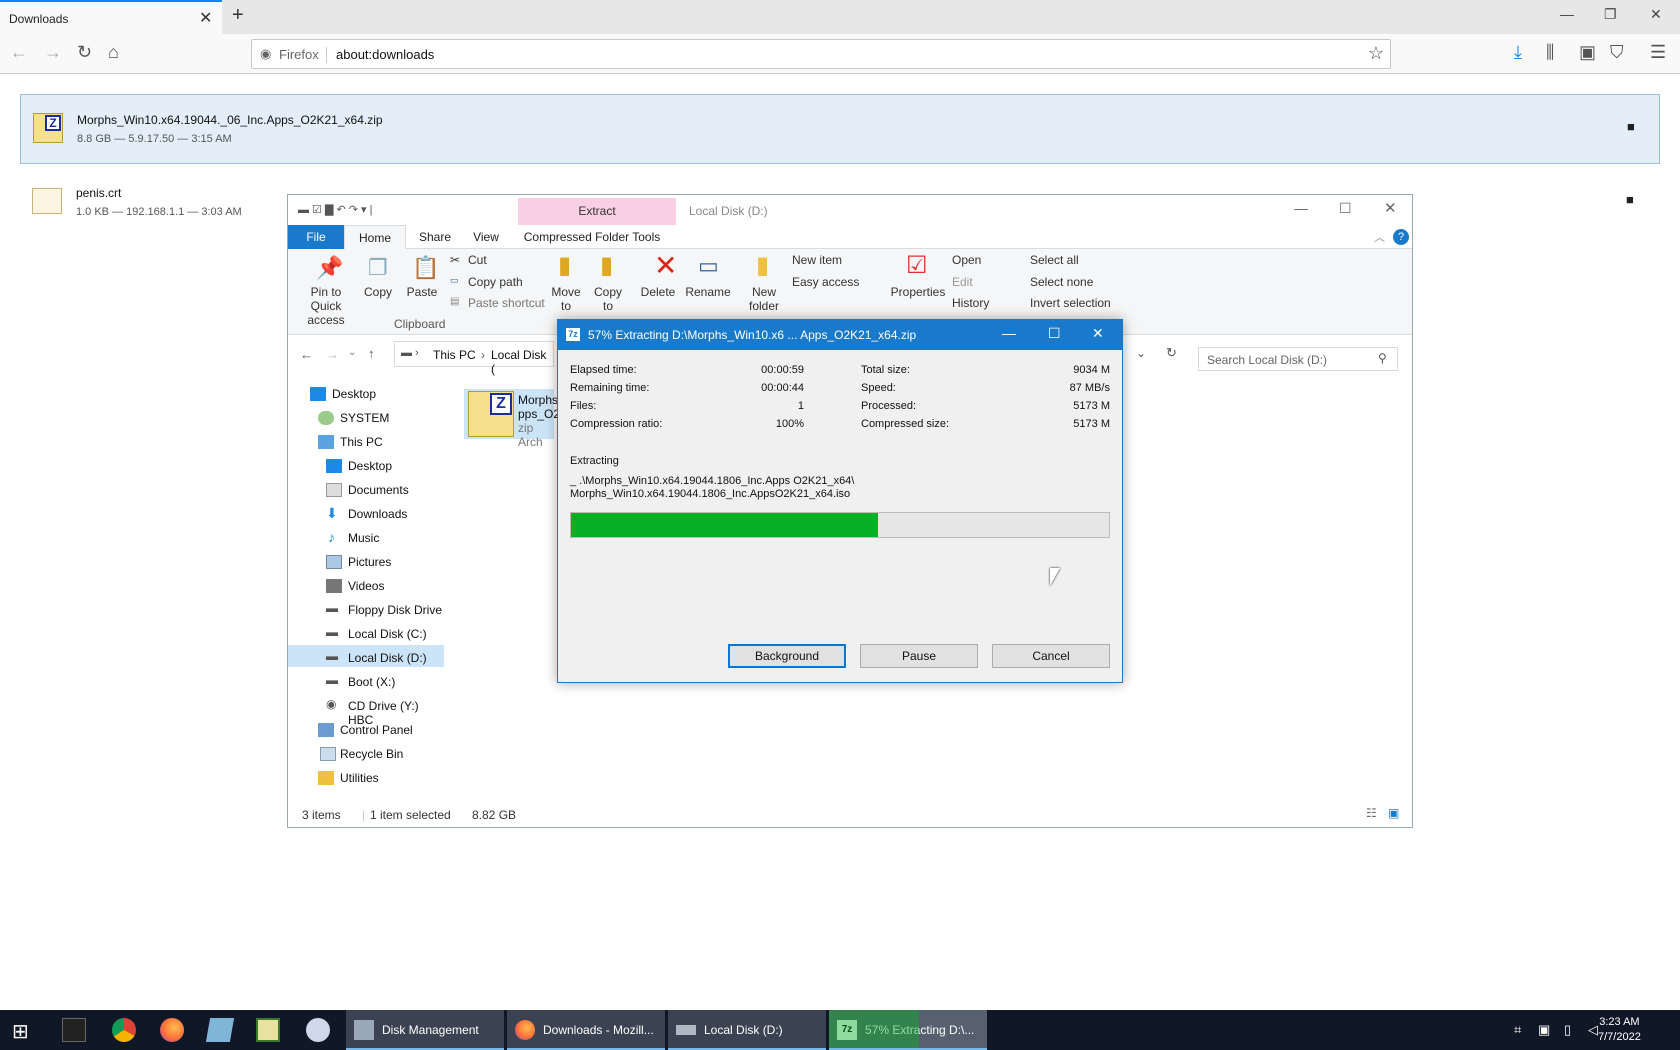  I want to click on display-icon: ▣, so click(1544, 1030).